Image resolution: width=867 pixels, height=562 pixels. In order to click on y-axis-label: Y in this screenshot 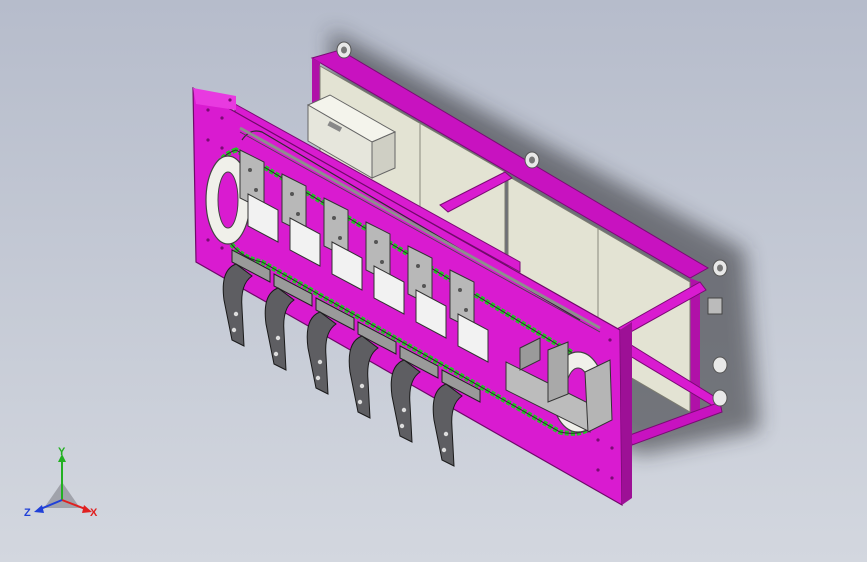, I will do `click(62, 452)`.